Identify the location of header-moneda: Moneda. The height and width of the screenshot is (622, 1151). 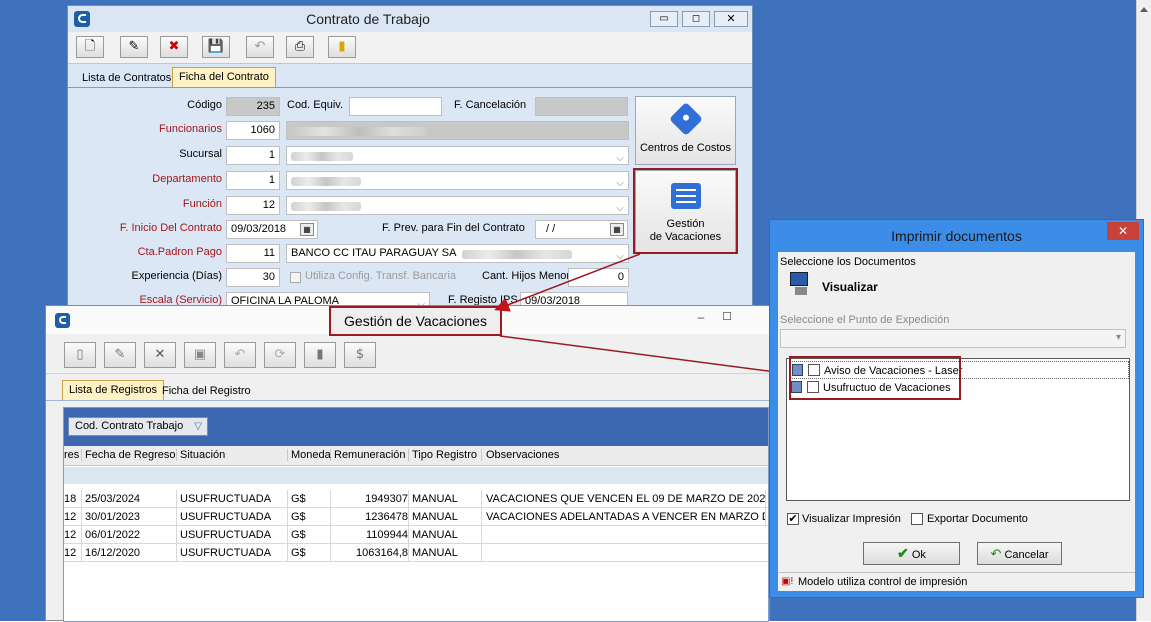
(311, 455).